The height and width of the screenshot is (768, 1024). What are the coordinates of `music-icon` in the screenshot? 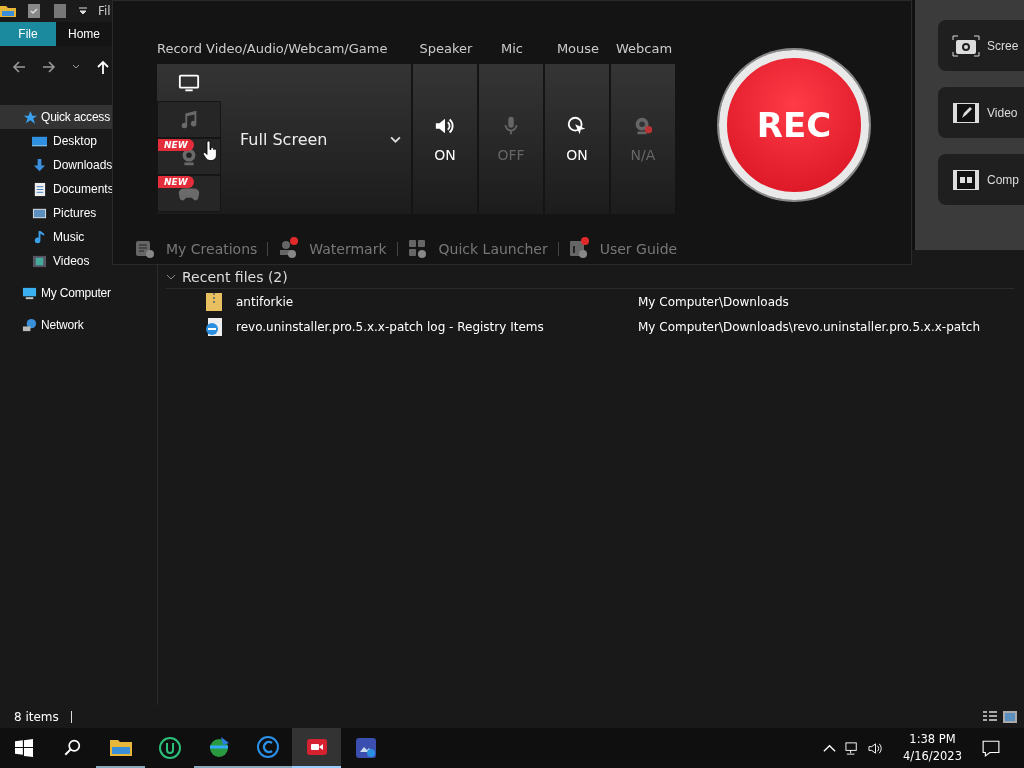 It's located at (39, 237).